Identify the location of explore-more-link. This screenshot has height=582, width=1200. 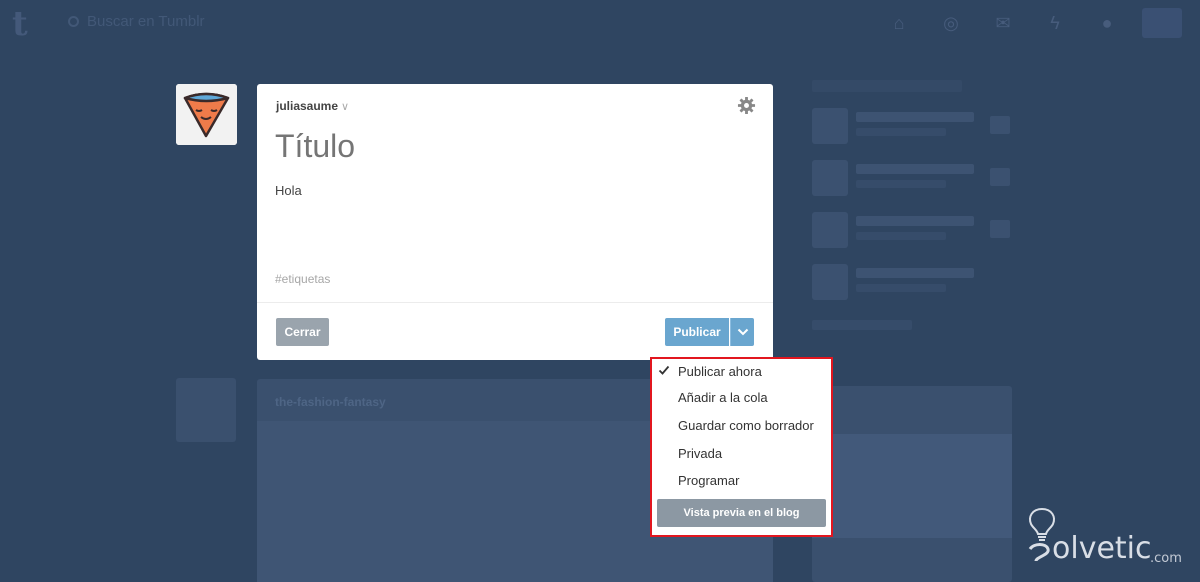
(862, 325).